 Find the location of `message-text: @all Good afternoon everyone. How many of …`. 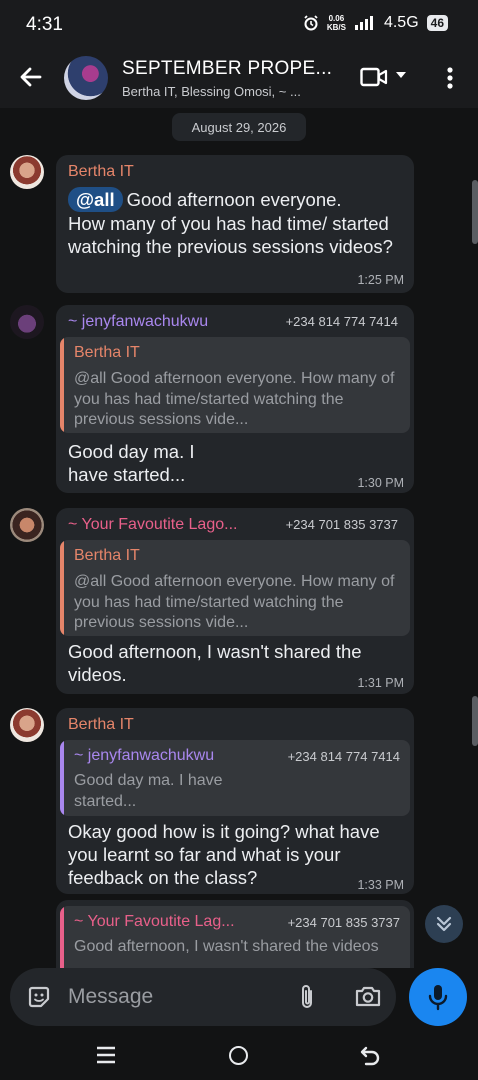

message-text: @all Good afternoon everyone. How many of … is located at coordinates (230, 222).